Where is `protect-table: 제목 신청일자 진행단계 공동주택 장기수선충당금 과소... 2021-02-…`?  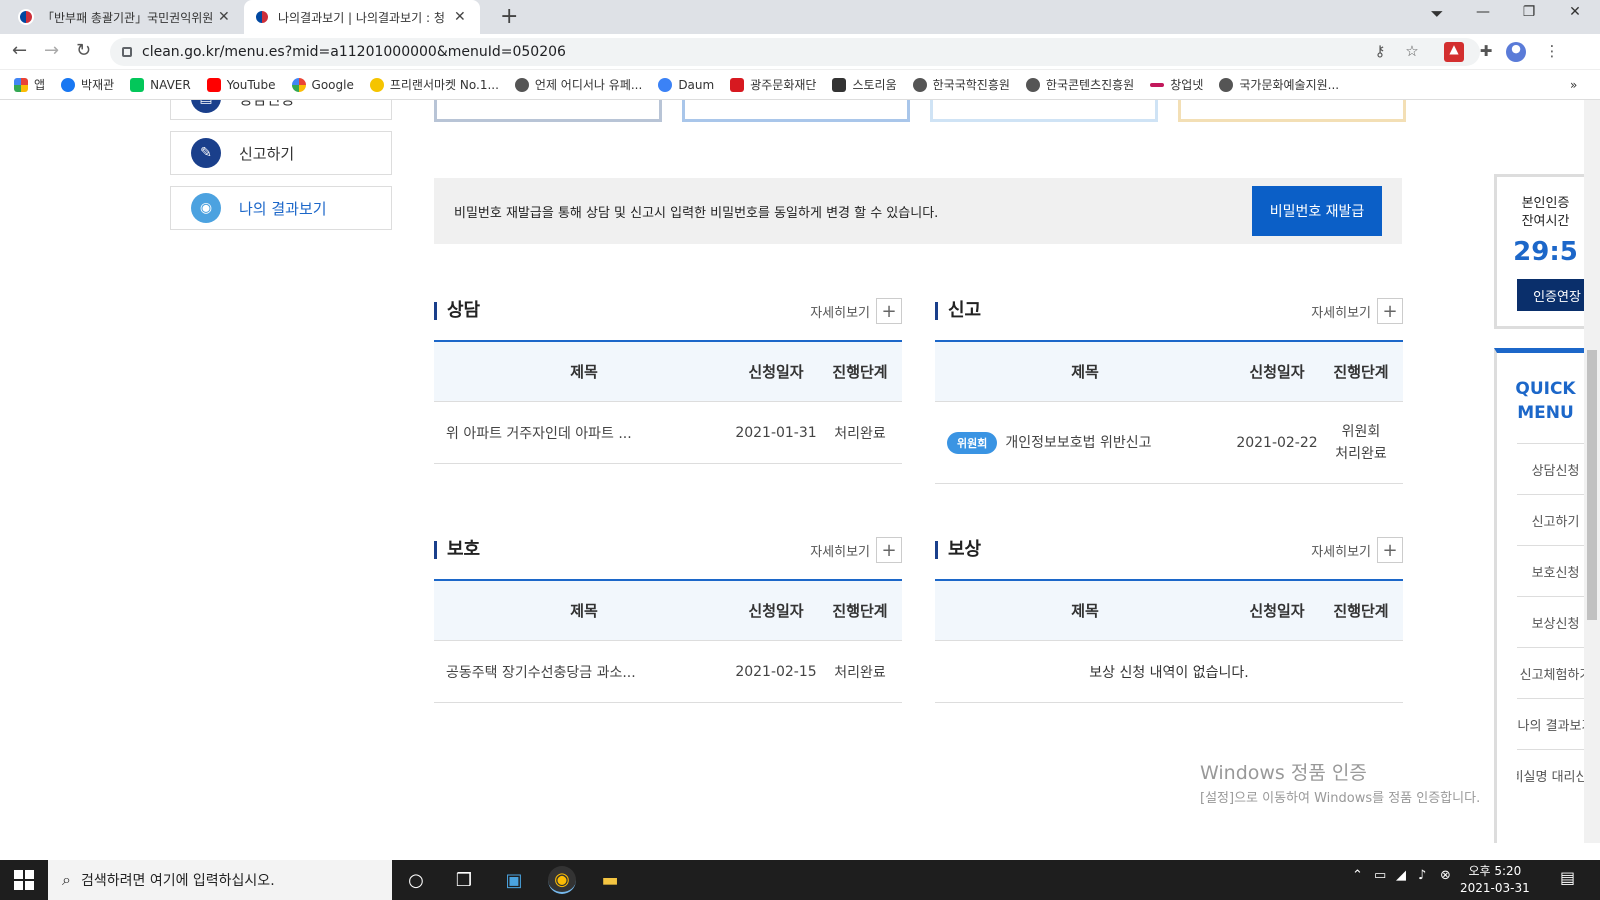 protect-table: 제목 신청일자 진행단계 공동주택 장기수선충당금 과소... 2021-02-… is located at coordinates (668, 641).